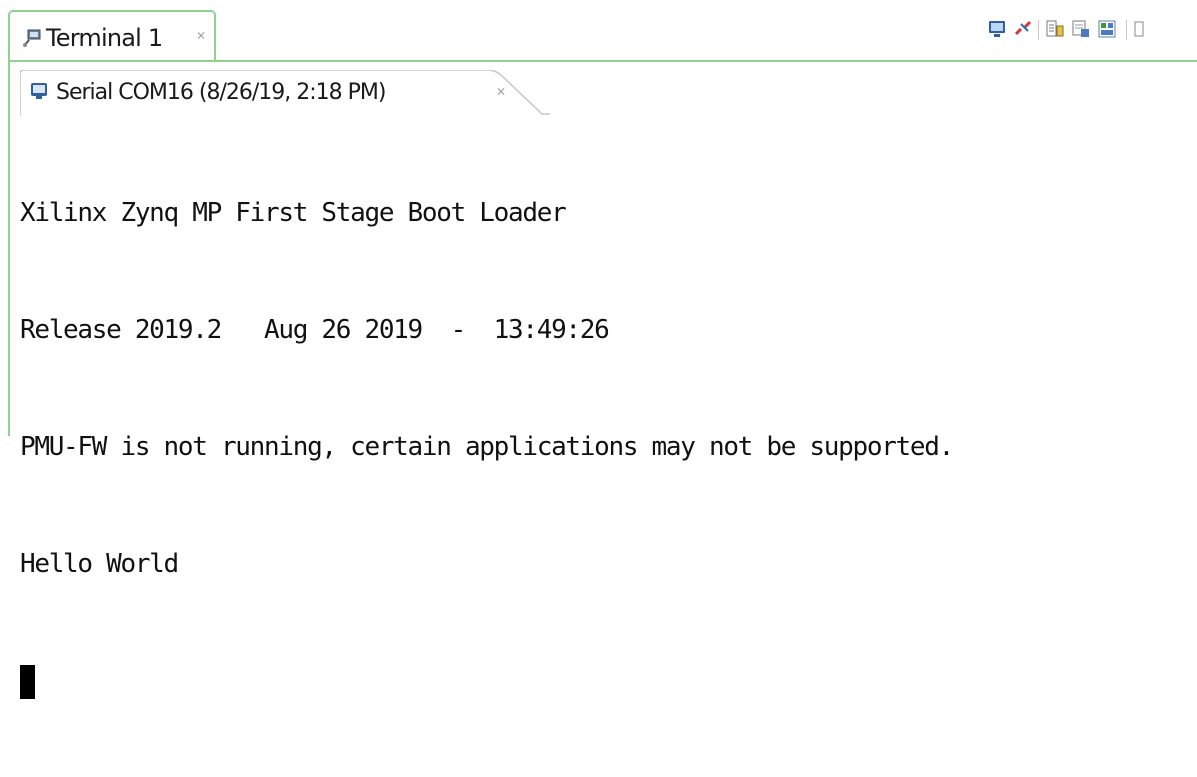  I want to click on view-menu-icon, so click(1139, 29).